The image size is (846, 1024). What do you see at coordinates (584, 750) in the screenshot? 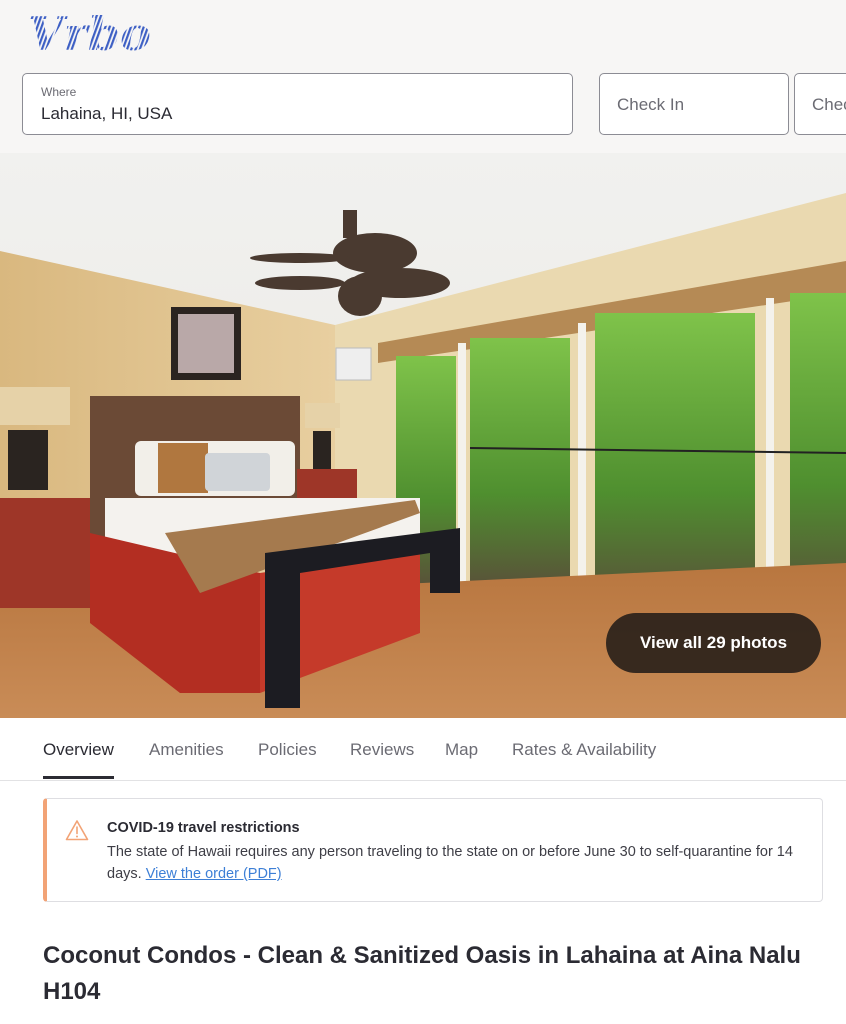
I see `tab-rates-availability: Rates & Availability` at bounding box center [584, 750].